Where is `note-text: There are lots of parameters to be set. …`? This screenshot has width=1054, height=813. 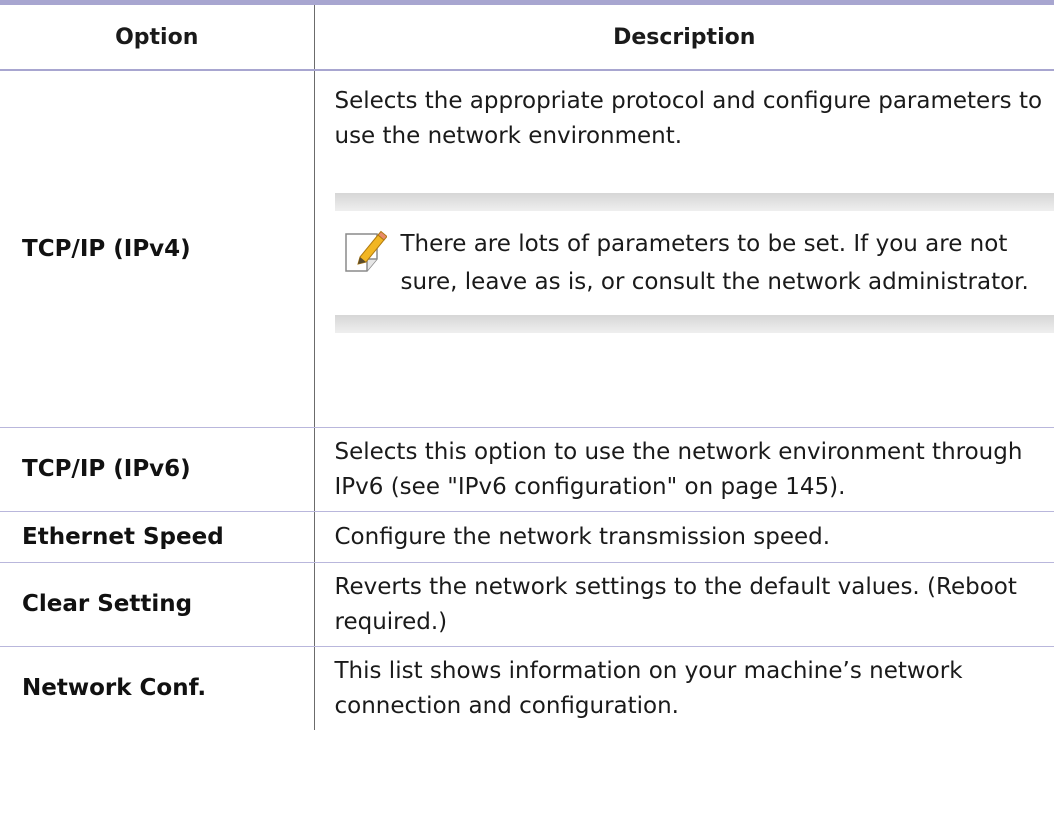
note-text: There are lots of parameters to be set. … is located at coordinates (714, 263).